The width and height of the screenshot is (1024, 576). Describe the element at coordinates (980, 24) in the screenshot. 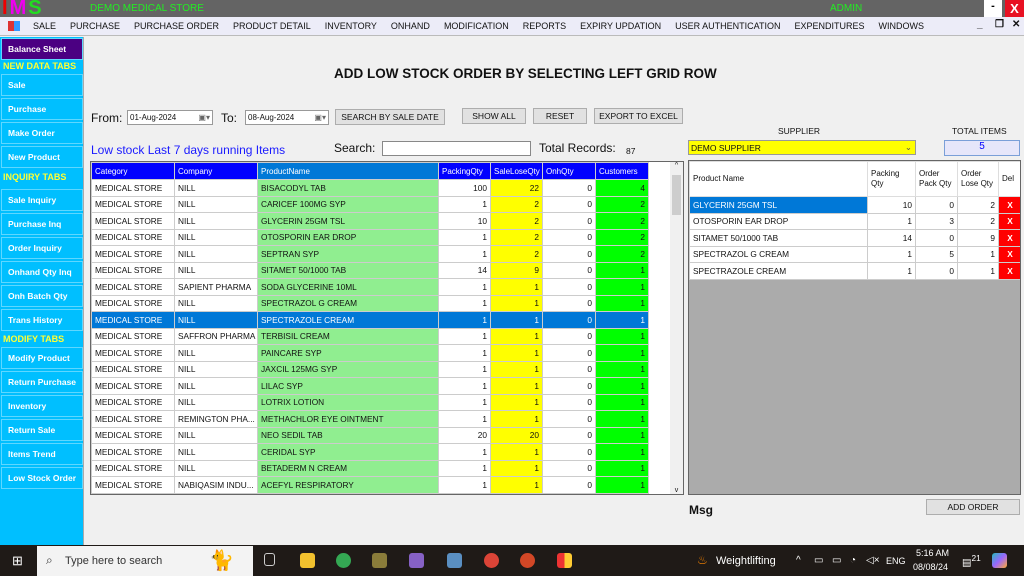

I see `mdi-minimize-button: _` at that location.